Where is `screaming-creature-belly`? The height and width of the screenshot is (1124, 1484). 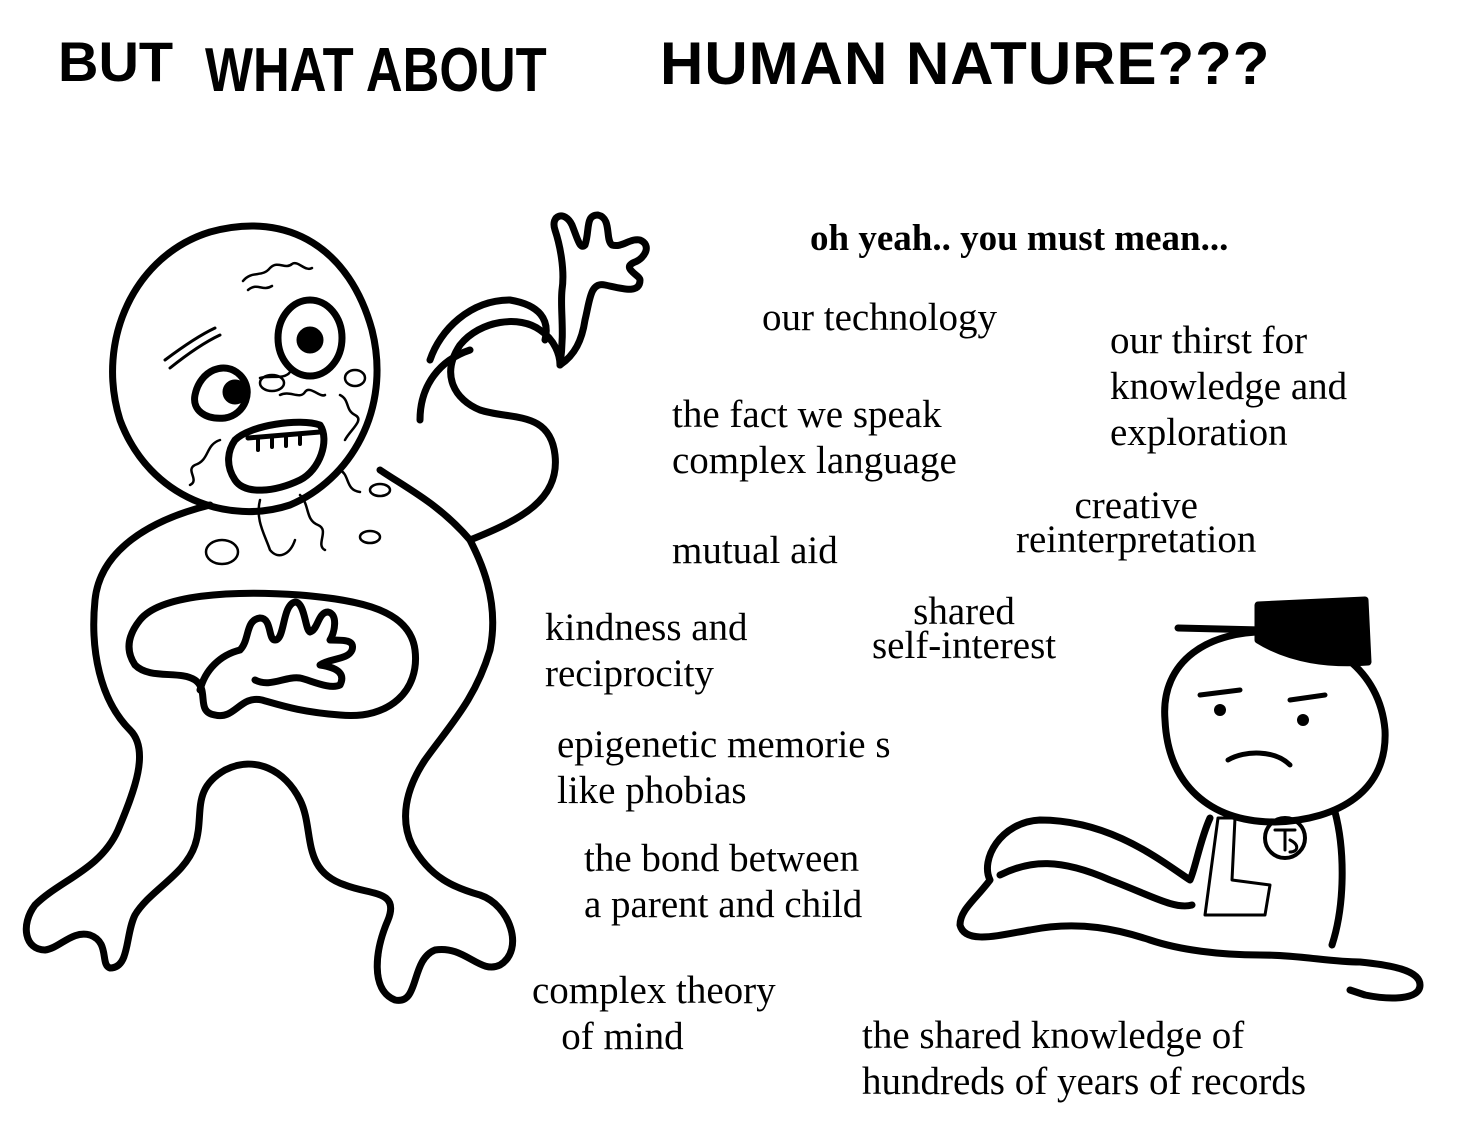
screaming-creature-belly is located at coordinates (272, 654).